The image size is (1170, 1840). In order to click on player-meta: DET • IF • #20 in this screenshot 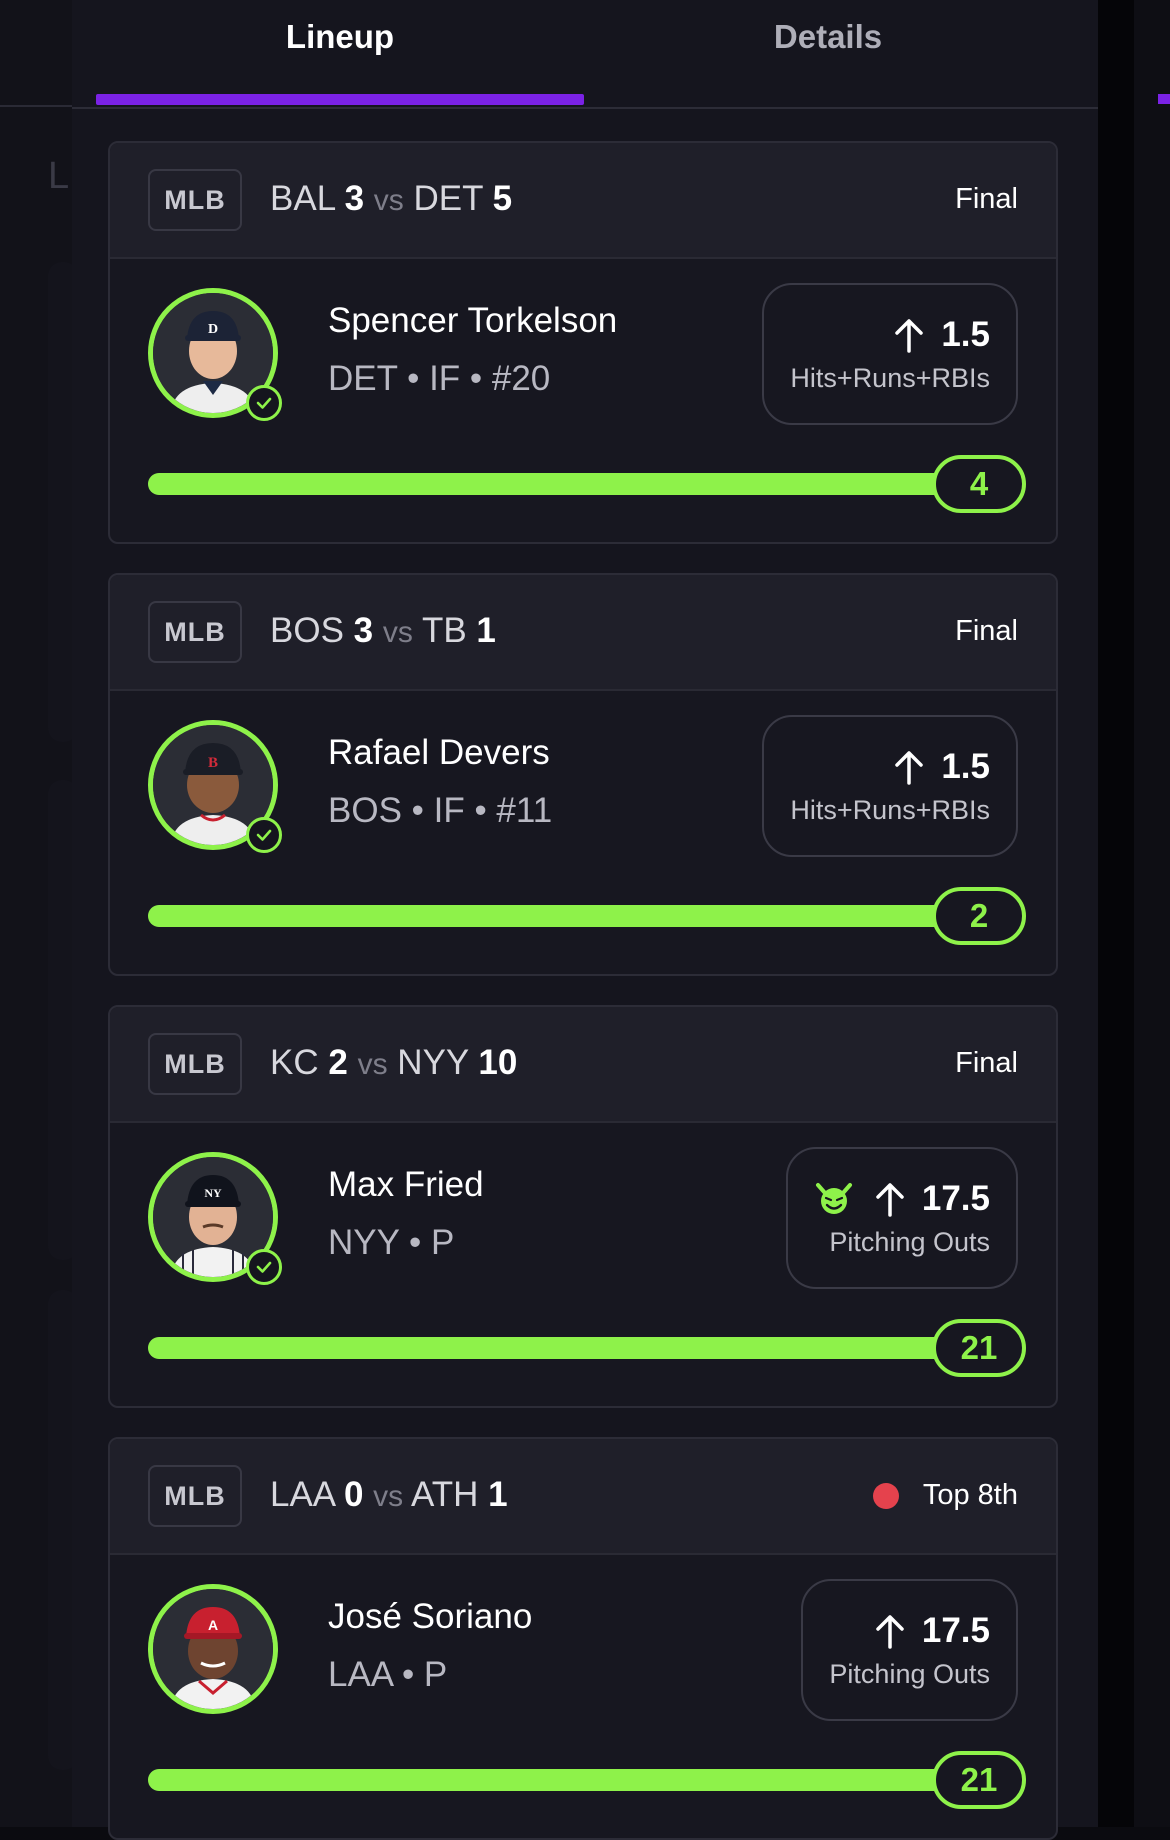, I will do `click(439, 378)`.